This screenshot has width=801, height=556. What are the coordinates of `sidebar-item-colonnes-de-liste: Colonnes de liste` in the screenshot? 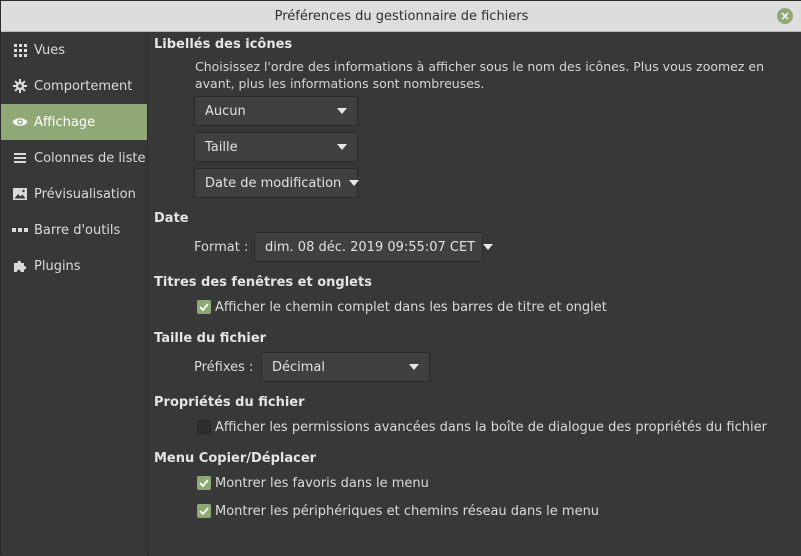 It's located at (74, 158).